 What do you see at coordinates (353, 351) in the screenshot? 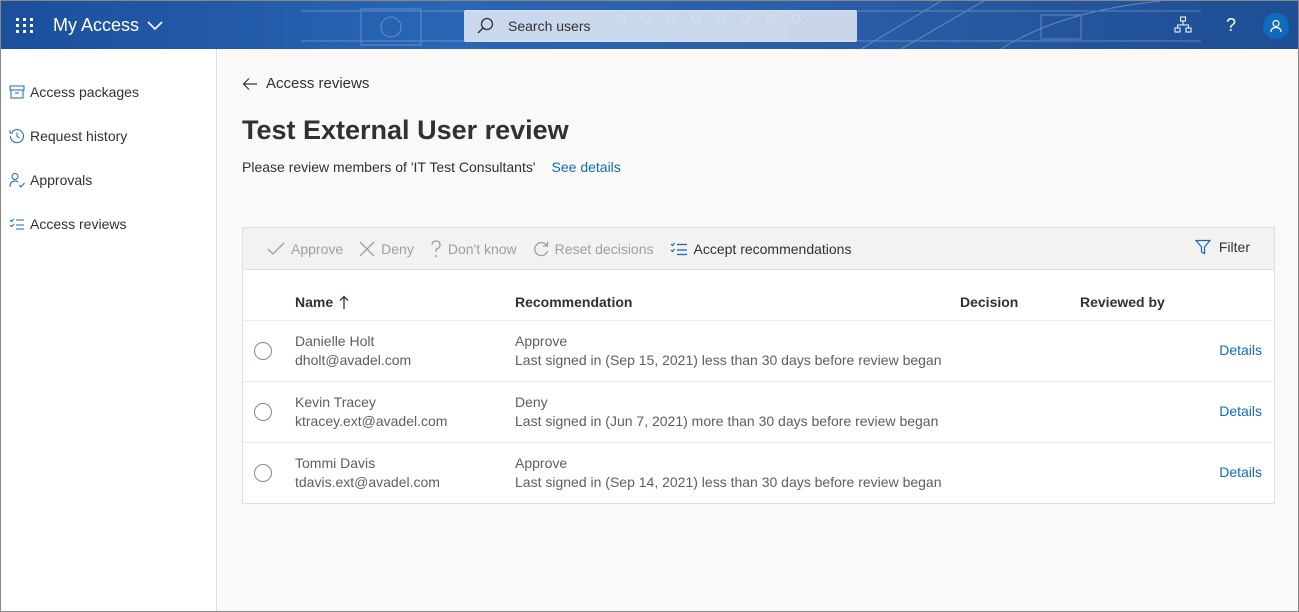
I see `user-cell: Danielle Holt dholt@avadel.com` at bounding box center [353, 351].